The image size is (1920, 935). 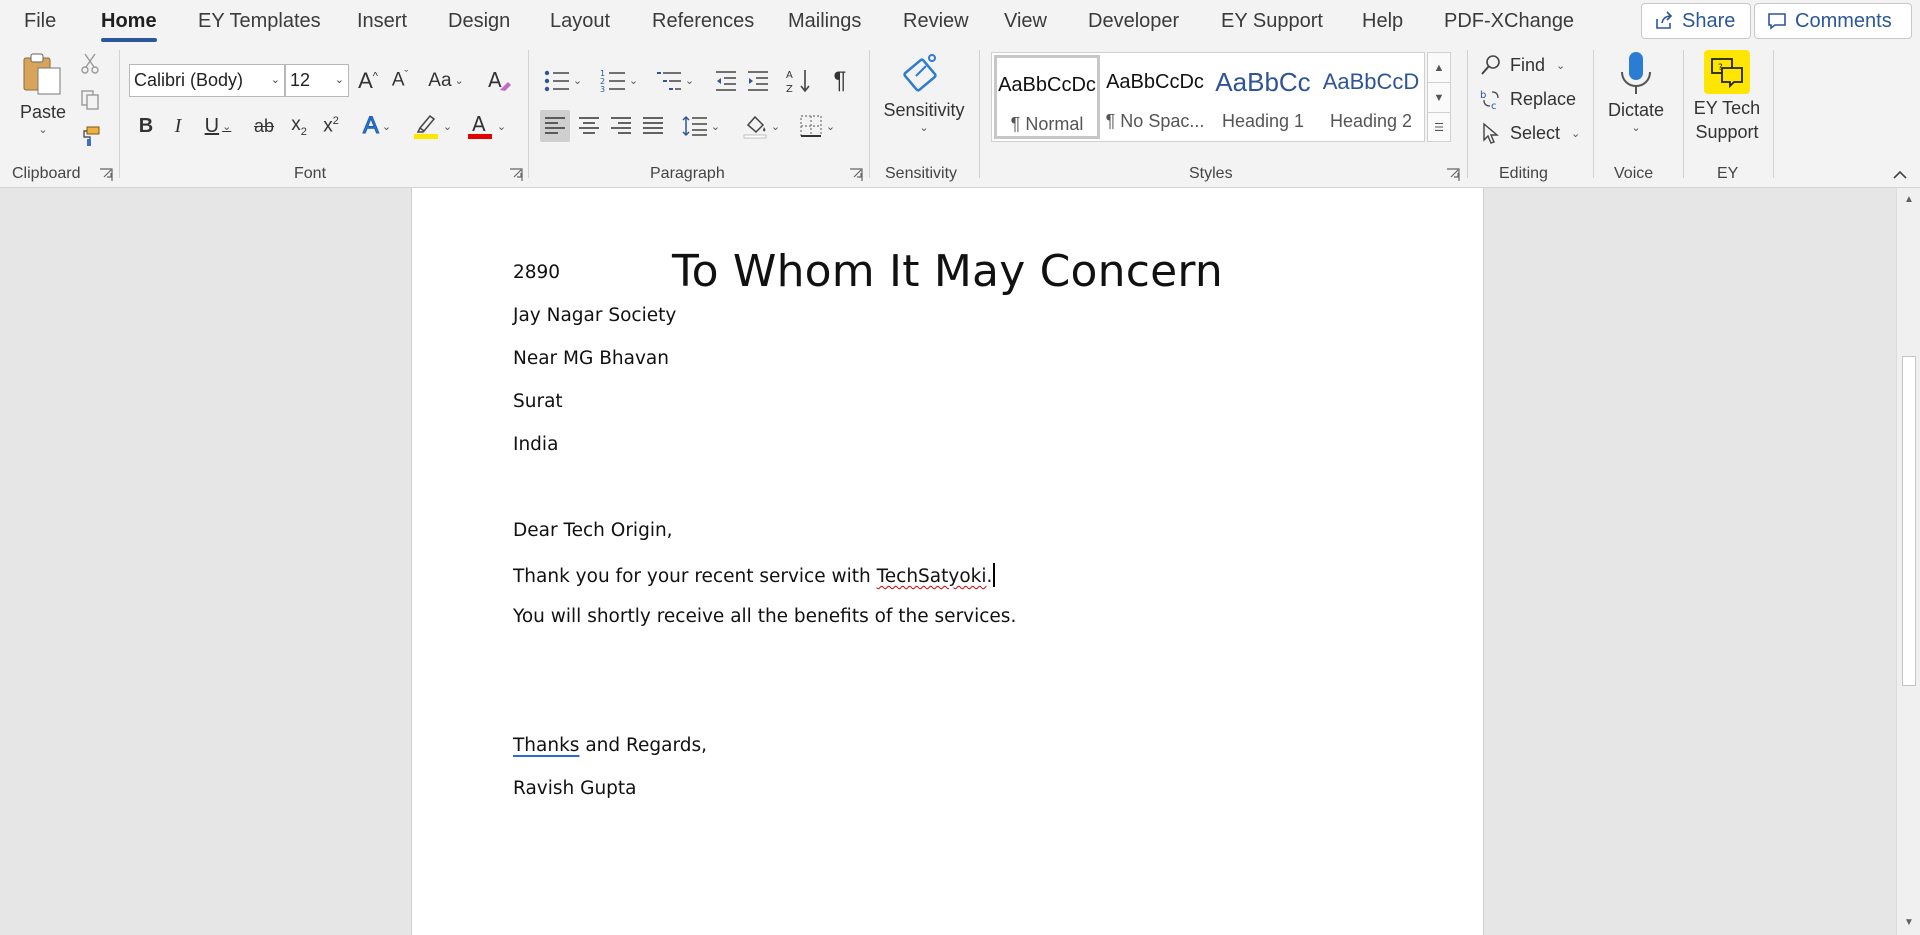 What do you see at coordinates (817, 126) in the screenshot?
I see `borders-button: ⌄` at bounding box center [817, 126].